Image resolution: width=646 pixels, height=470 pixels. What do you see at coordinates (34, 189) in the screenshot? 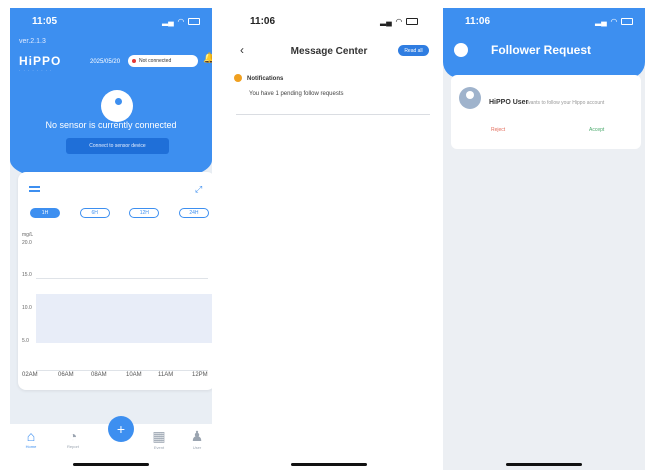
I see `menu-icon` at bounding box center [34, 189].